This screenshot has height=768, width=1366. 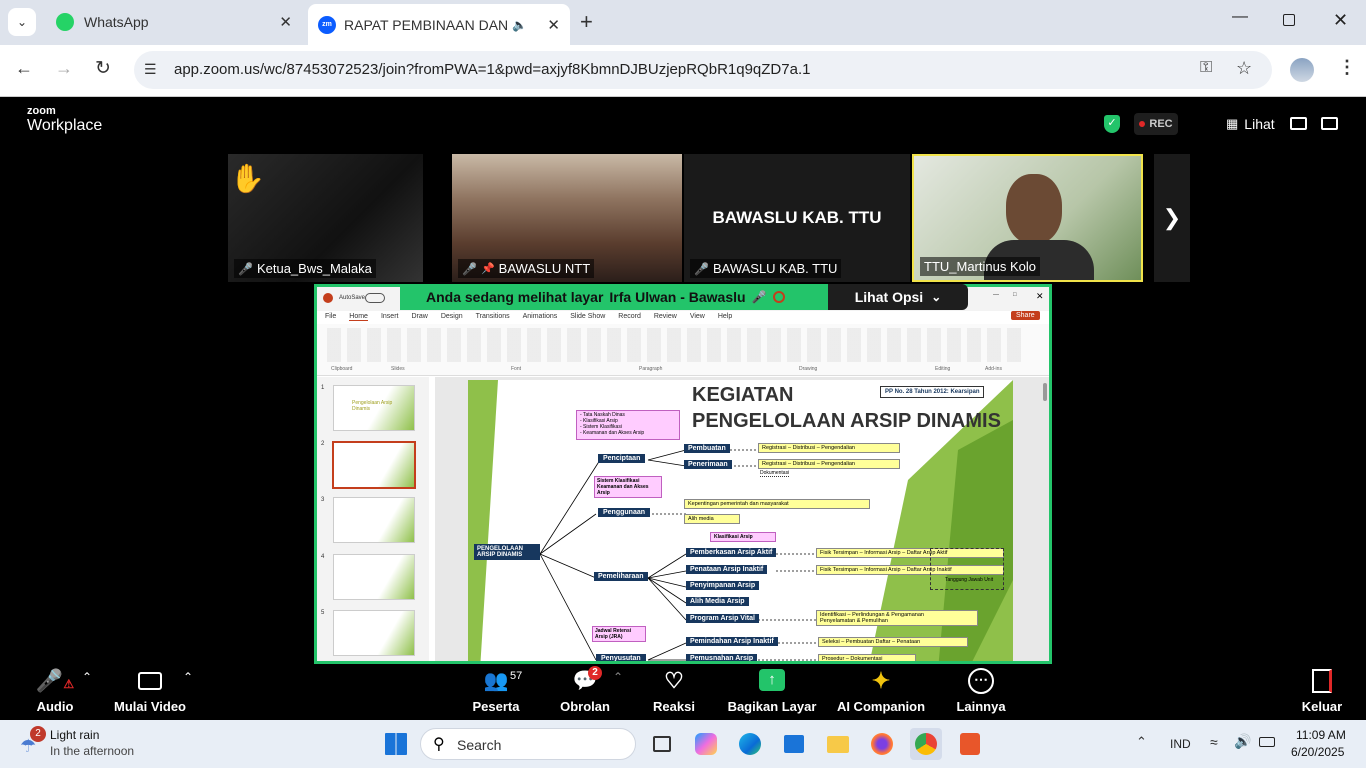 What do you see at coordinates (706, 744) in the screenshot?
I see `copilot-icon` at bounding box center [706, 744].